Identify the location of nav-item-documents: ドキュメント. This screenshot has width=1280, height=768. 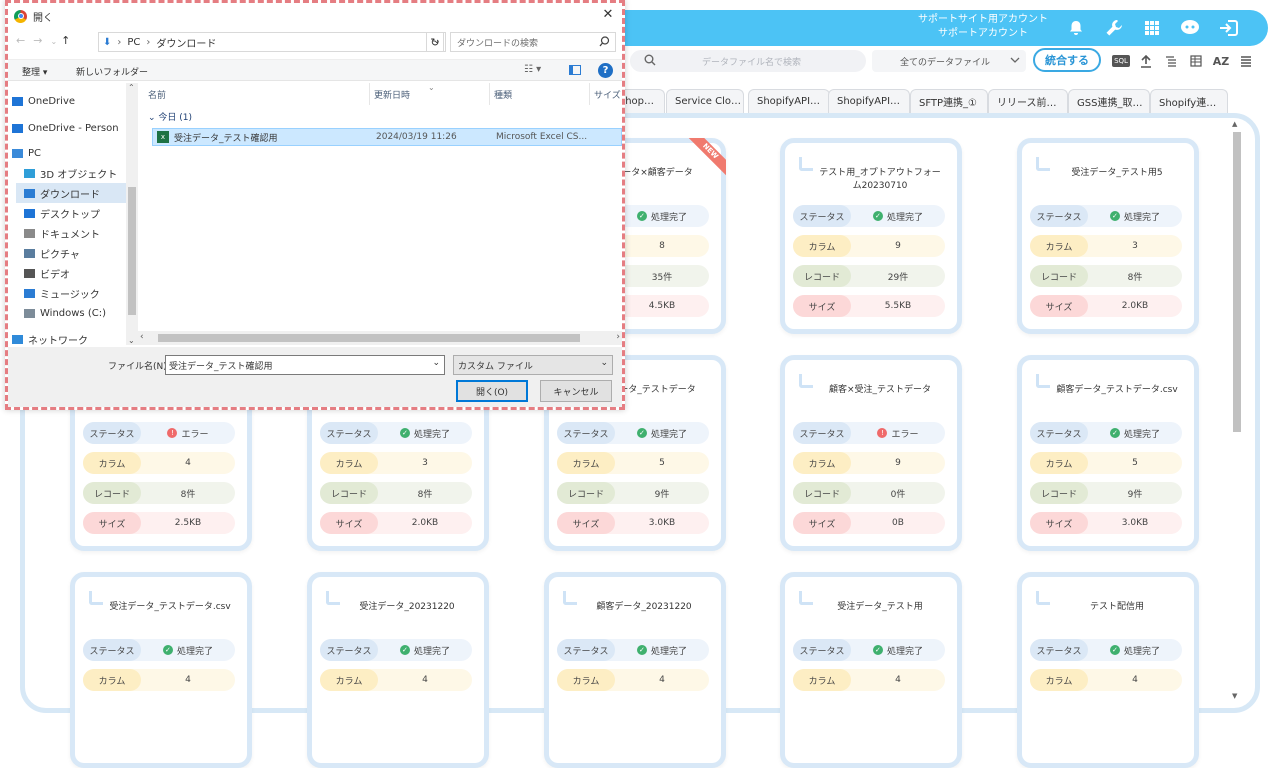
(62, 233).